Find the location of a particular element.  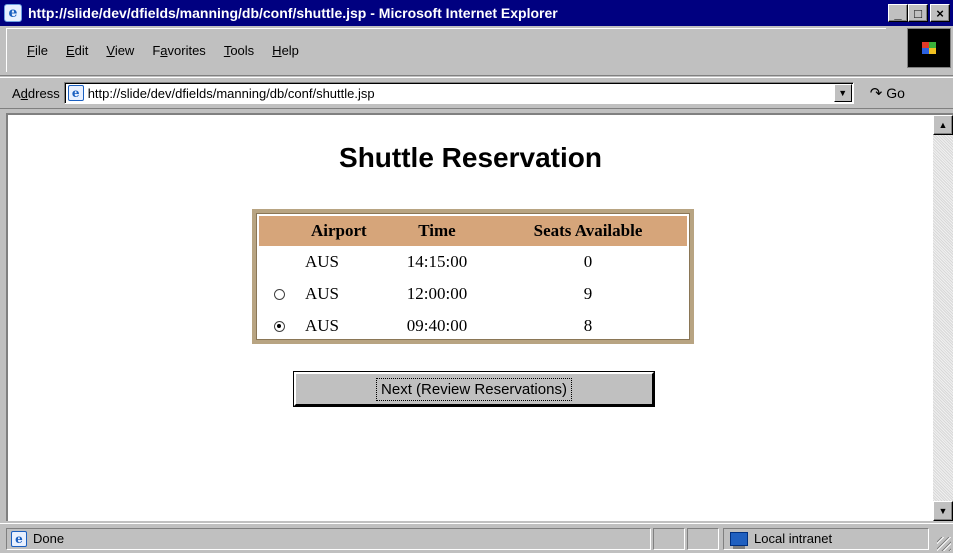

menu-help-rest: elp is located at coordinates (290, 50).